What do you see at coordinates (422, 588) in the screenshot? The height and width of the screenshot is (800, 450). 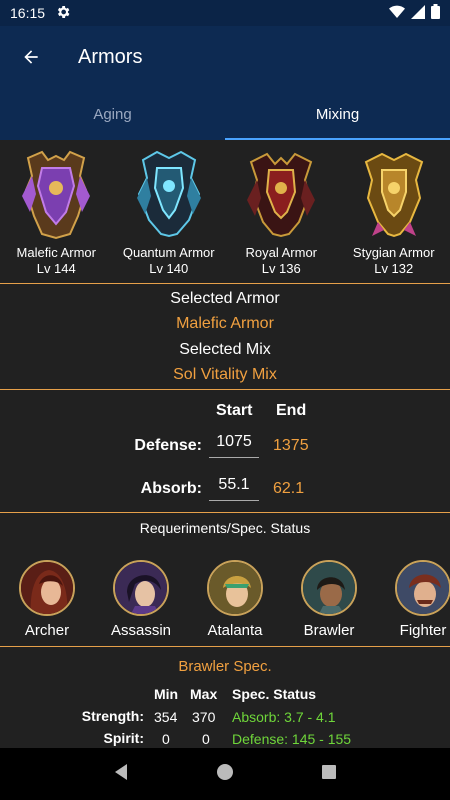 I see `fighter-avatar` at bounding box center [422, 588].